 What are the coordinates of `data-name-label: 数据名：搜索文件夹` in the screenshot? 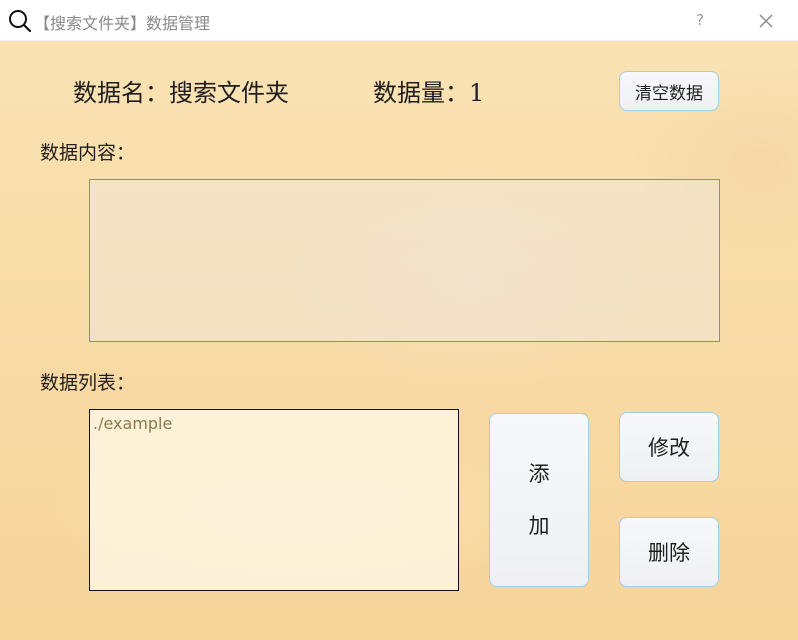 It's located at (181, 93).